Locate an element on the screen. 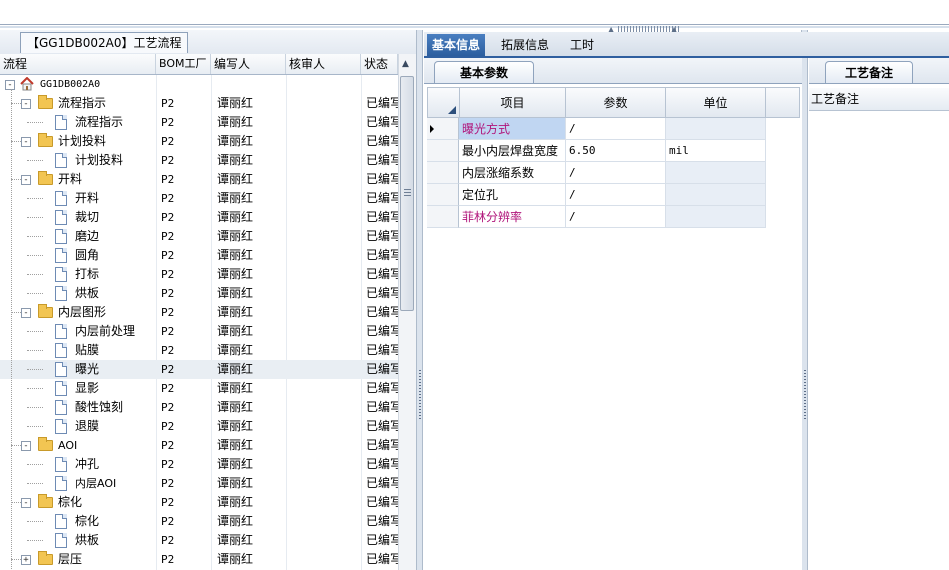 This screenshot has height=570, width=949. param-row: 菲林分辨率 / is located at coordinates (613, 217).